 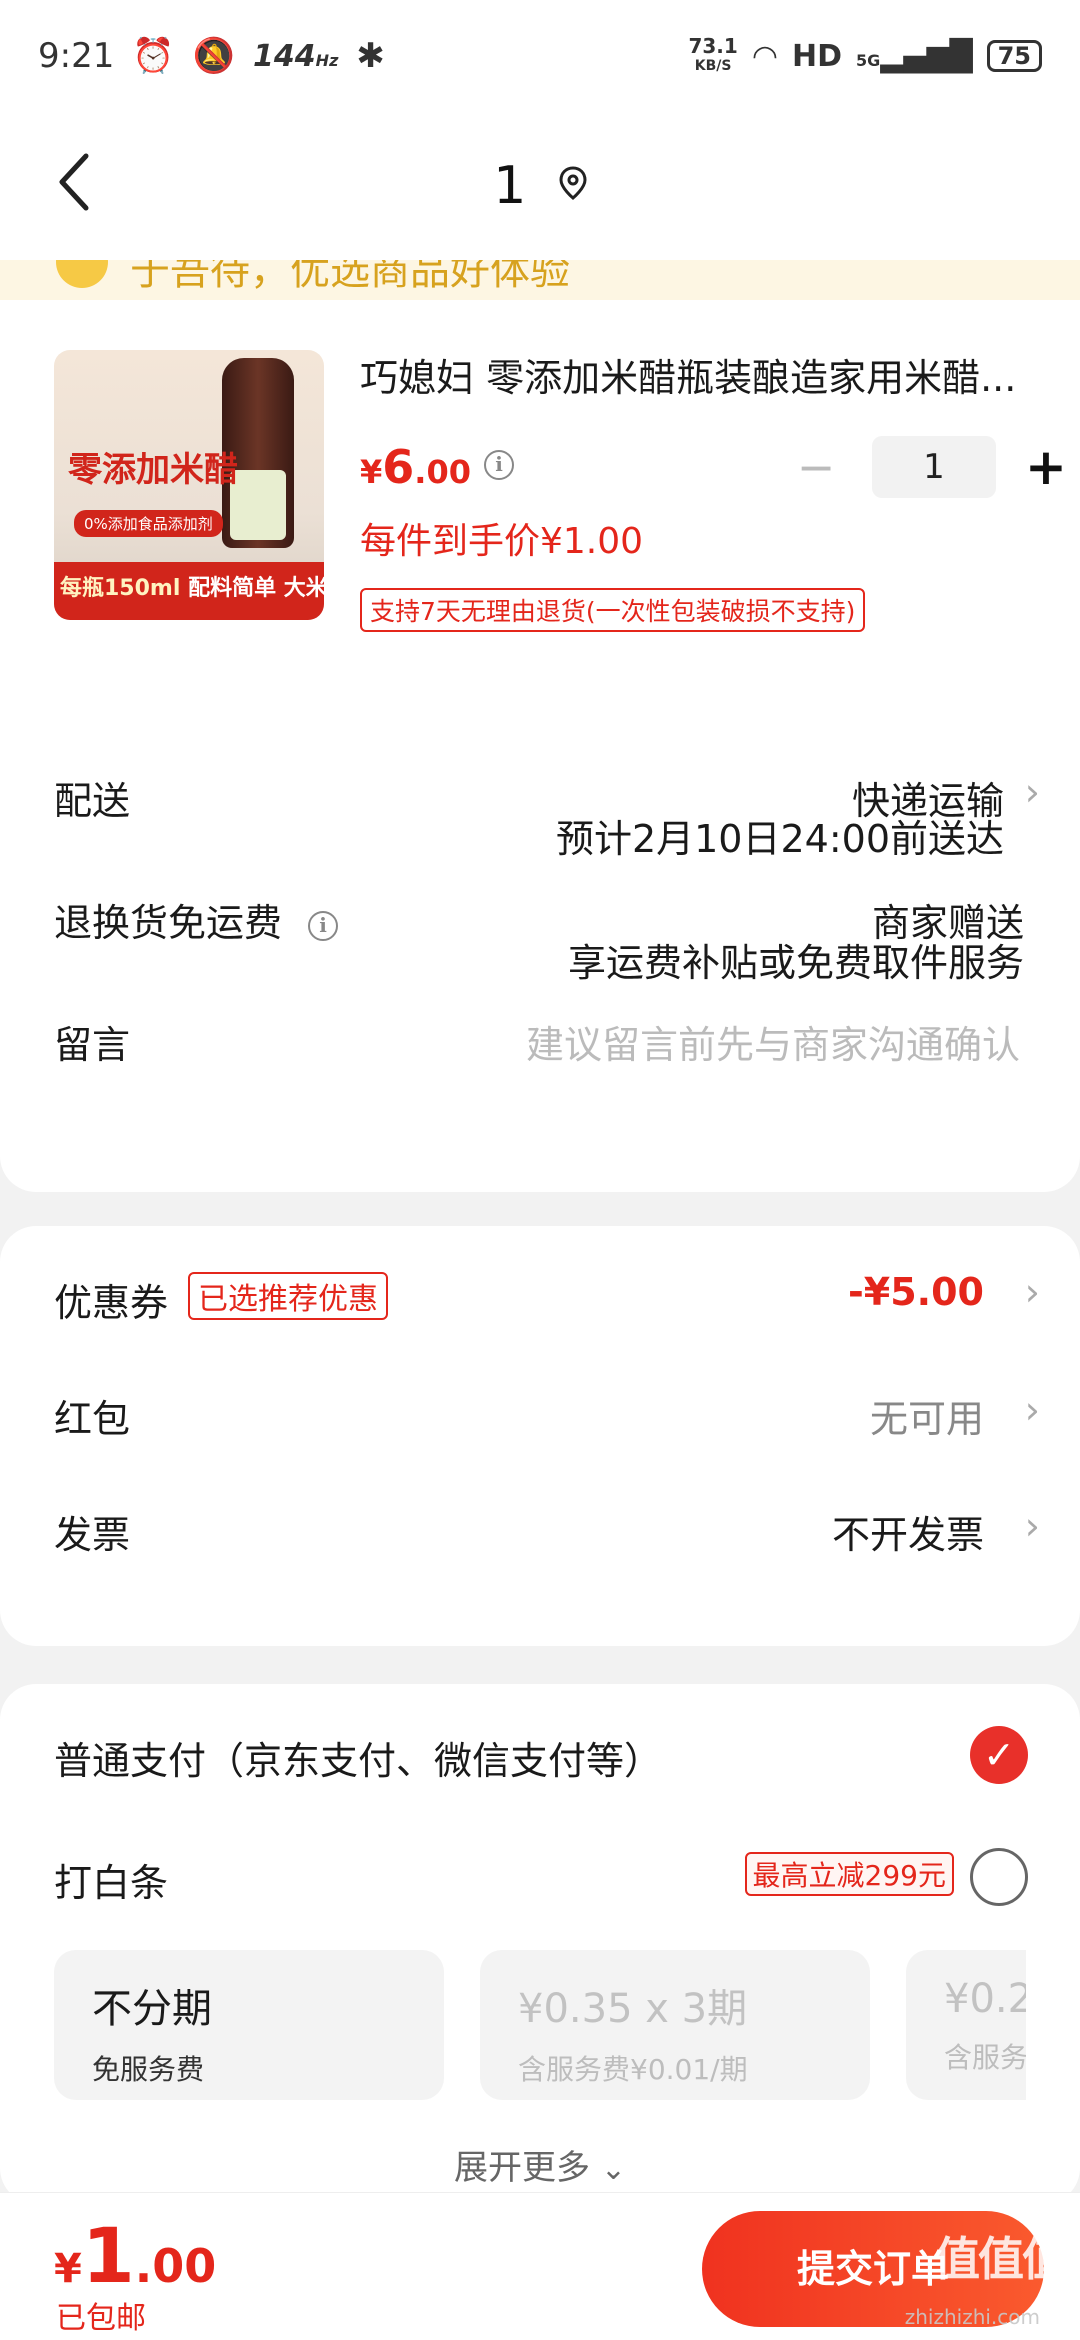 What do you see at coordinates (370, 56) in the screenshot?
I see `bluetooth-icon: ✱` at bounding box center [370, 56].